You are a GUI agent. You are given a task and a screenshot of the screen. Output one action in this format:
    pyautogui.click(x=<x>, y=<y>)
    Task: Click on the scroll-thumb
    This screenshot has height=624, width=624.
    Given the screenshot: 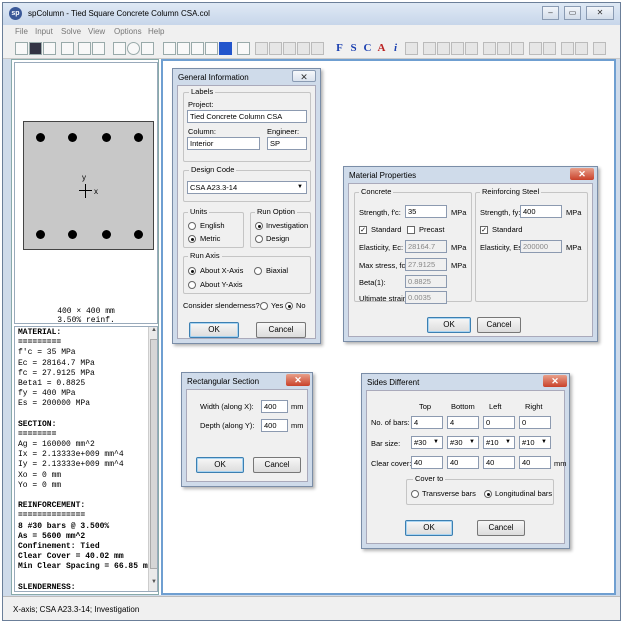 What is the action you would take?
    pyautogui.click(x=153, y=454)
    